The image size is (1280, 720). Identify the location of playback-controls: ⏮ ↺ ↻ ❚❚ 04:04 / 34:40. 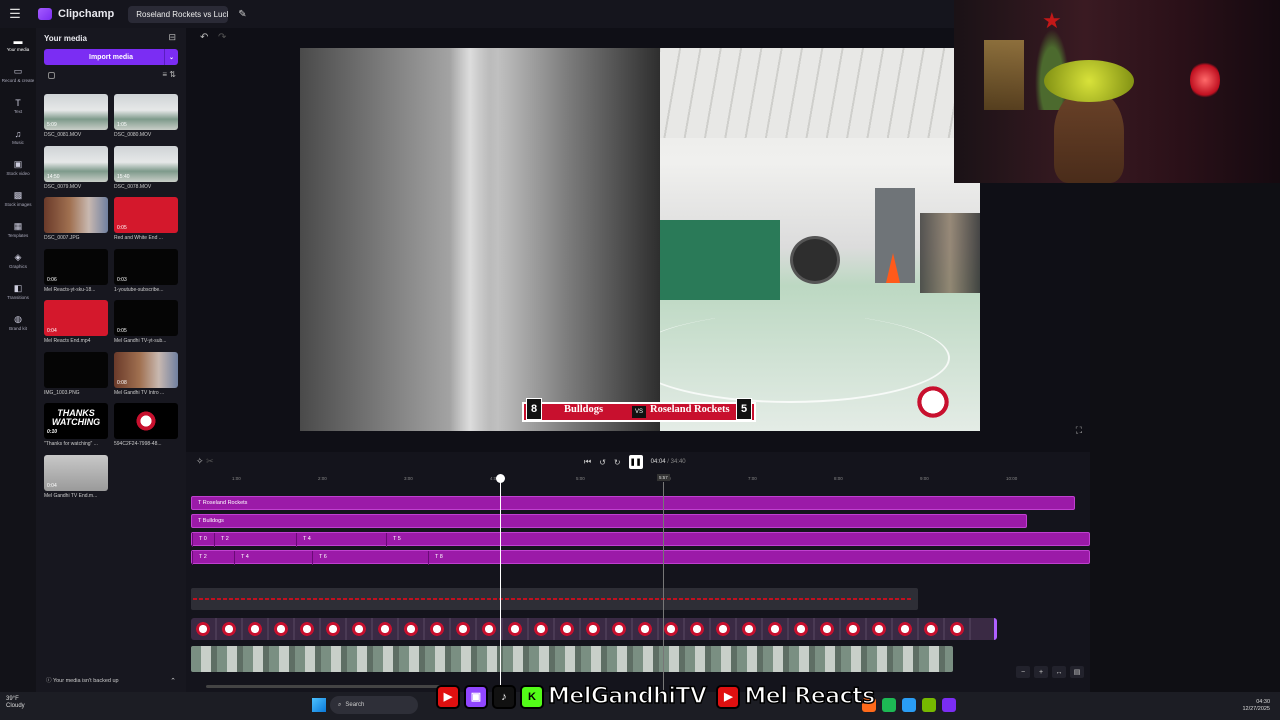
(635, 462).